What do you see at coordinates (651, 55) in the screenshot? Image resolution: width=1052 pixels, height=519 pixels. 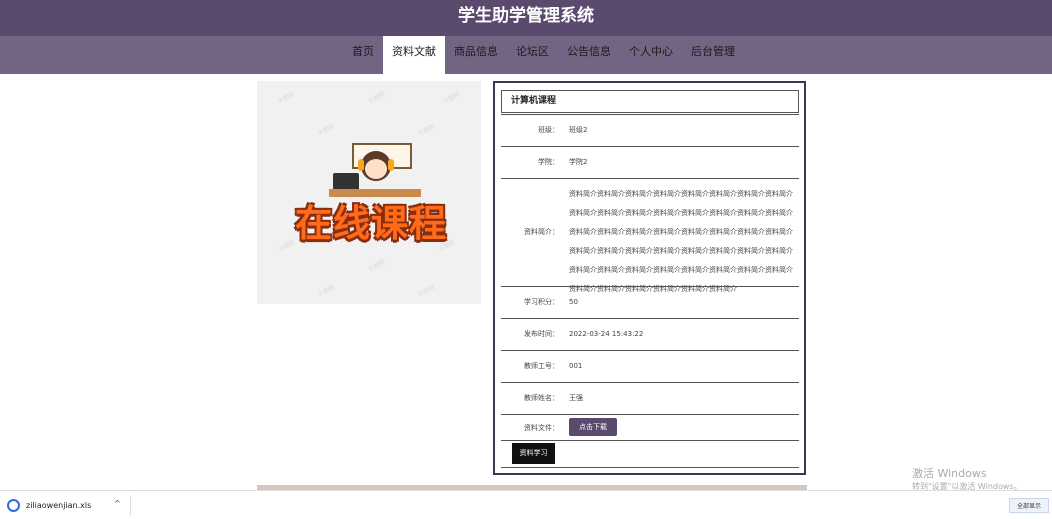 I see `nav-item-profile: 个人中心` at bounding box center [651, 55].